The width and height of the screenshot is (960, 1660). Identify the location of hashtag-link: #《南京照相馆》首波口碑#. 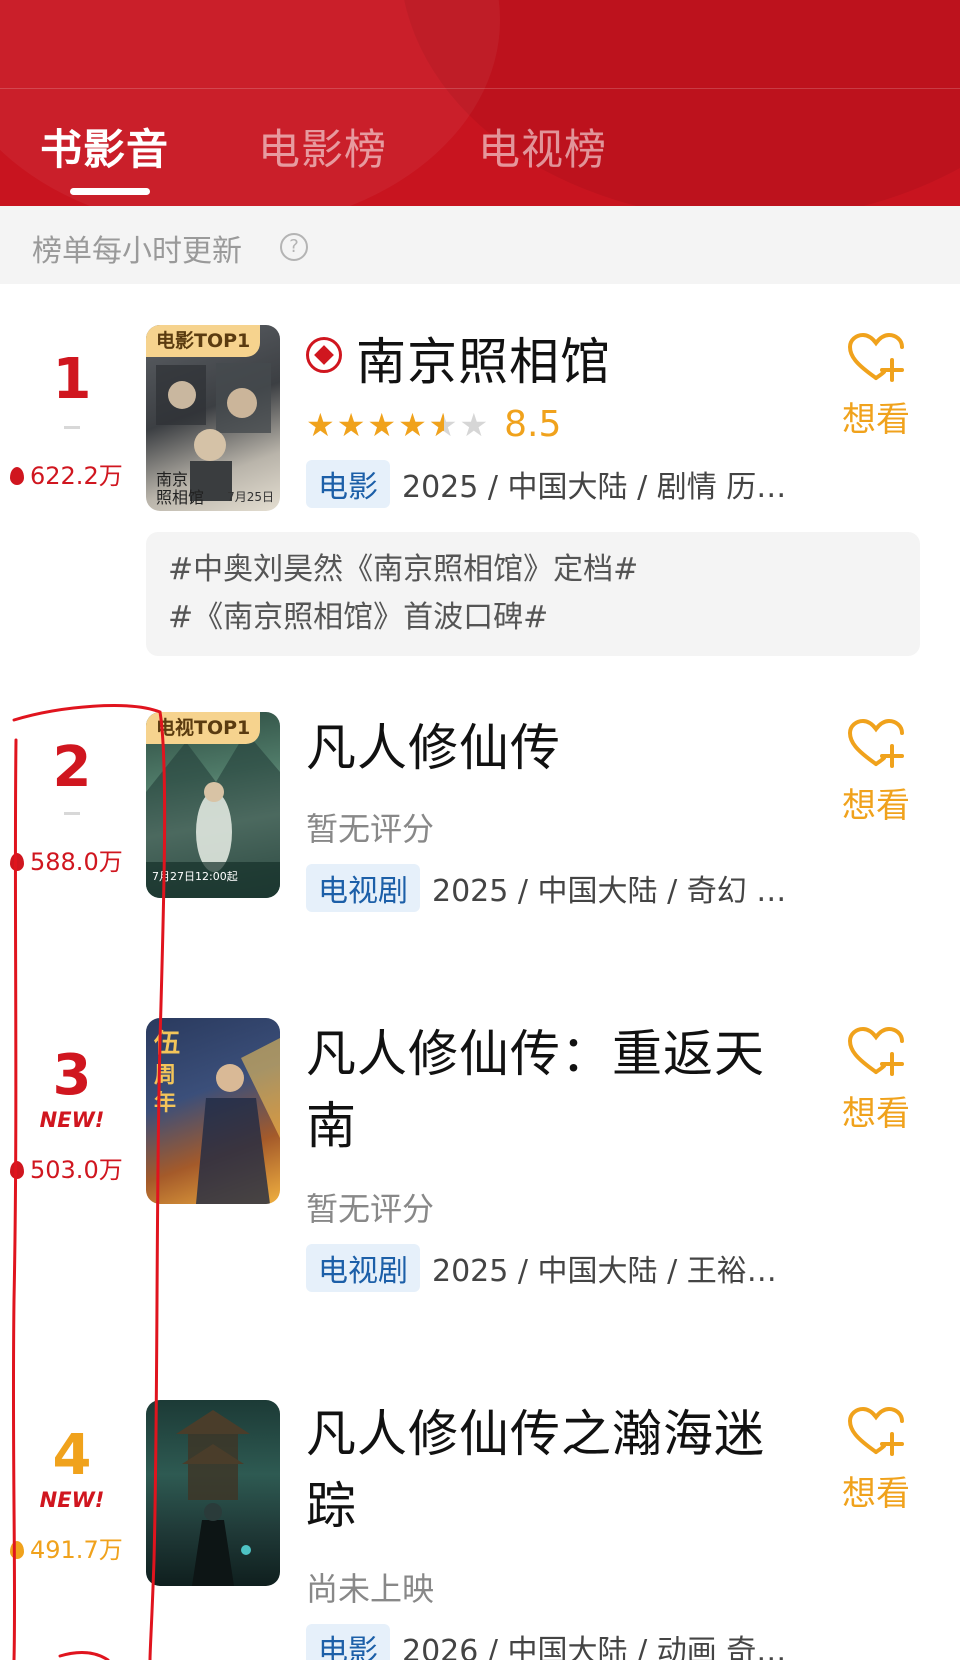
(533, 618).